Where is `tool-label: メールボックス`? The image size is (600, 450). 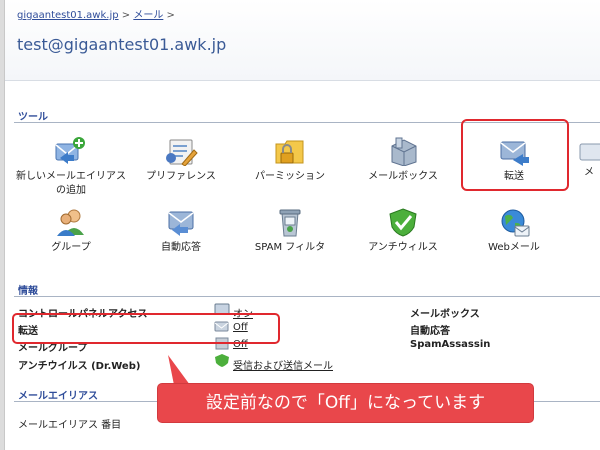 tool-label: メールボックス is located at coordinates (403, 176).